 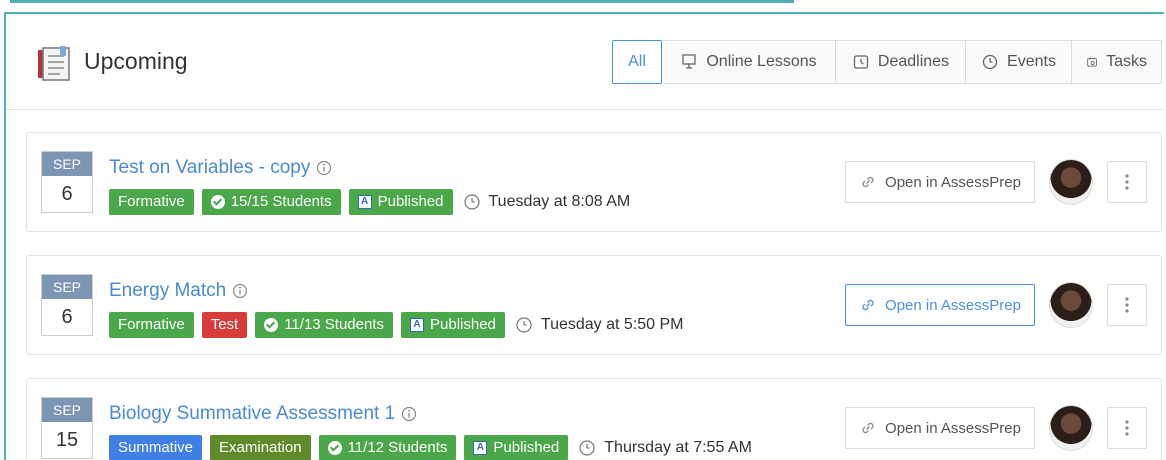 I want to click on students-badge: 11/12 Students, so click(x=387, y=447).